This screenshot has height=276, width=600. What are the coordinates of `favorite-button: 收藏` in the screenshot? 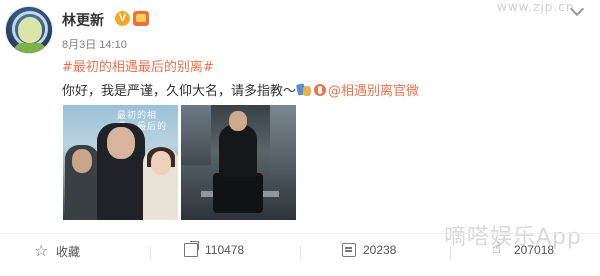 It's located at (57, 250).